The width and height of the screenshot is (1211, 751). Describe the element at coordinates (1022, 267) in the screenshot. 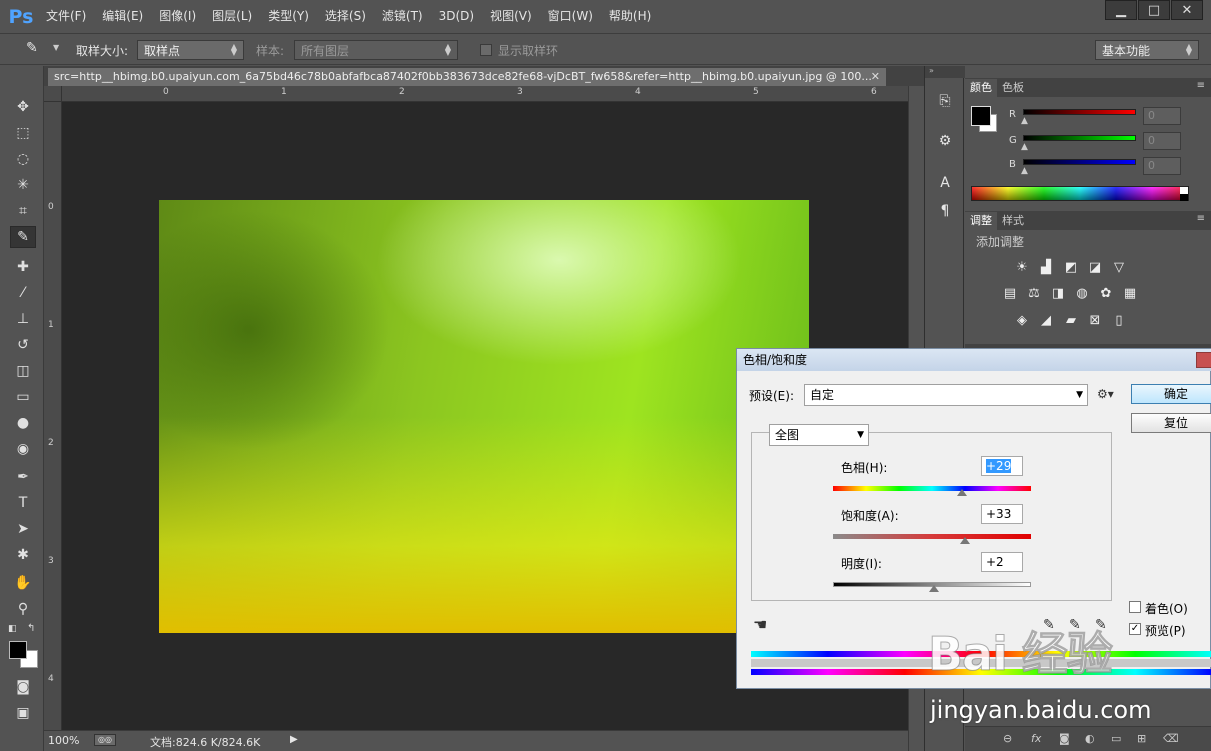

I see `brightness-icon: ☀` at that location.